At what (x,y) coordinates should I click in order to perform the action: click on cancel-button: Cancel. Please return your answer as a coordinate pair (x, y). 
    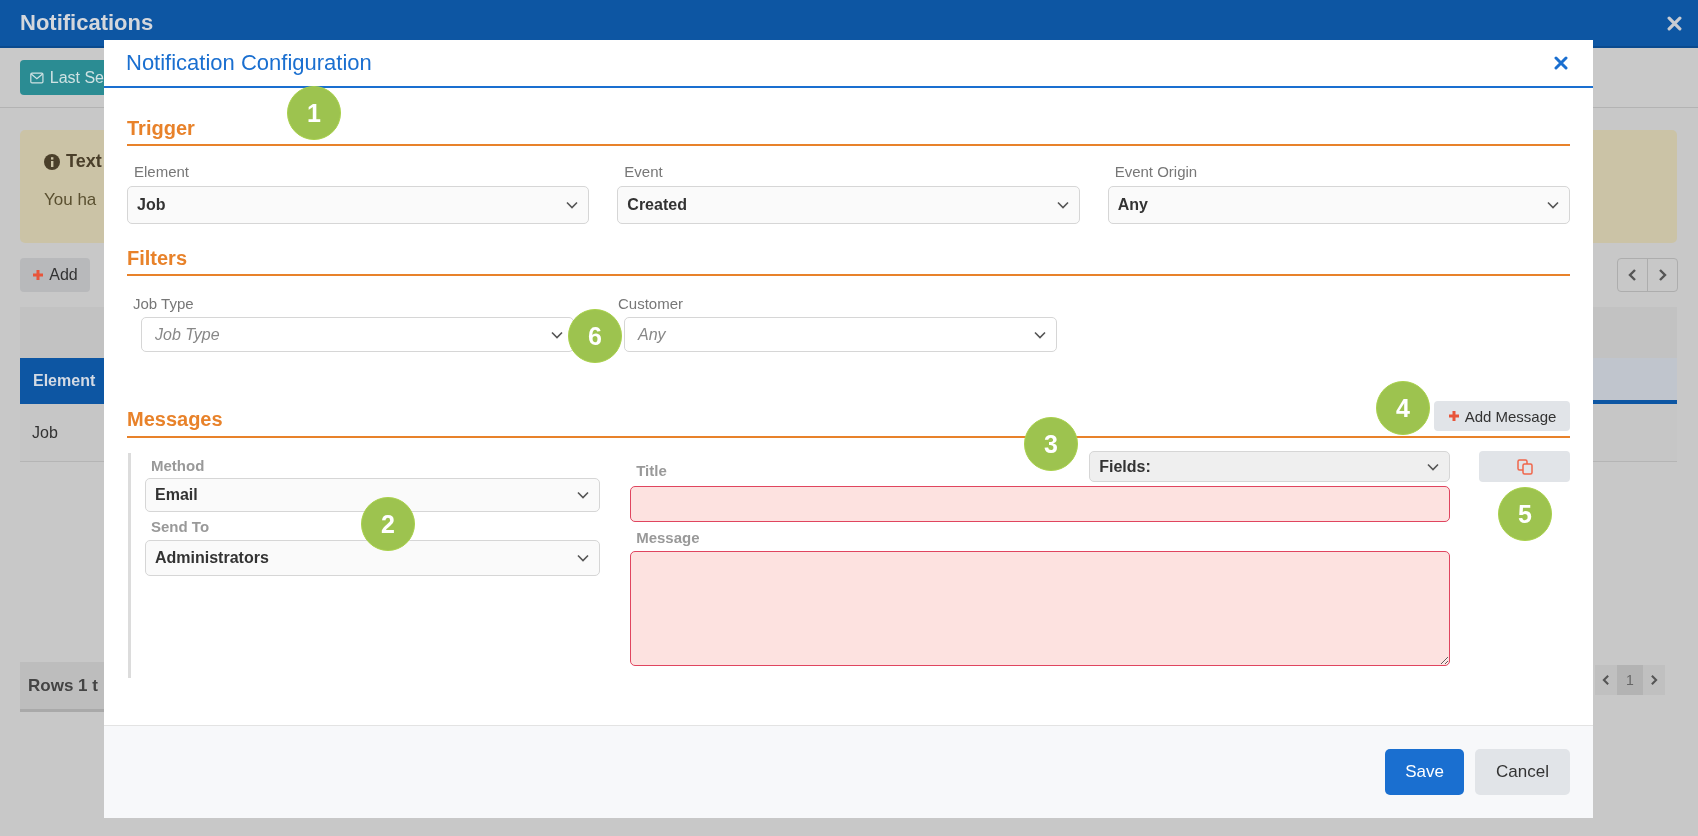
    Looking at the image, I should click on (1522, 772).